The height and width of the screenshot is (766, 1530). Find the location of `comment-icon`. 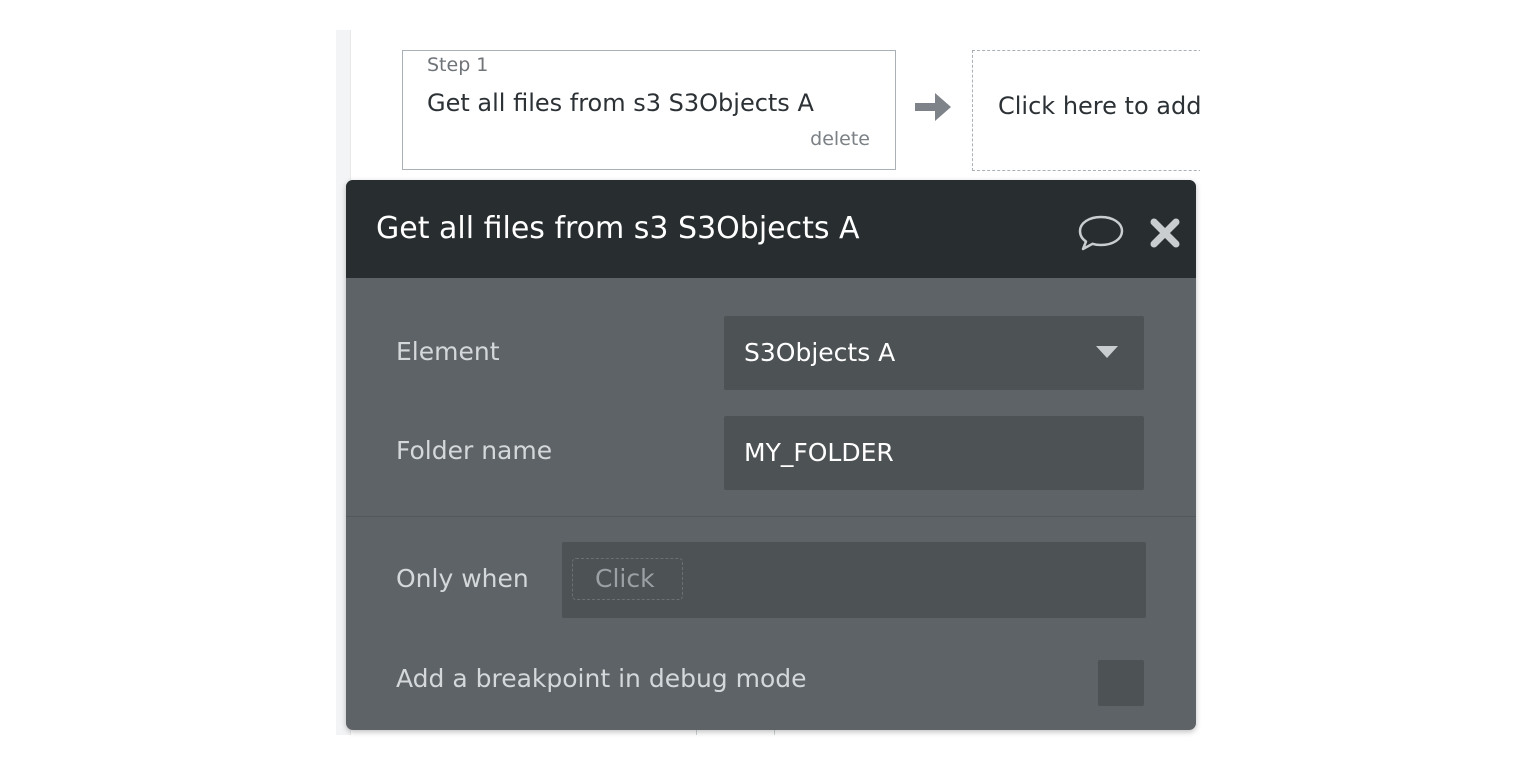

comment-icon is located at coordinates (1101, 233).